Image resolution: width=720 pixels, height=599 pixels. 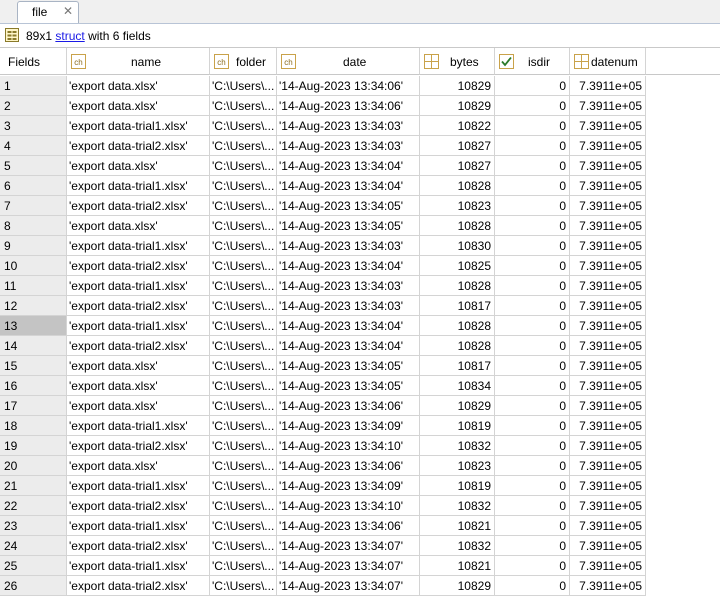 I want to click on cell-date: '14-Aug-2023 13:34:09', so click(x=348, y=486).